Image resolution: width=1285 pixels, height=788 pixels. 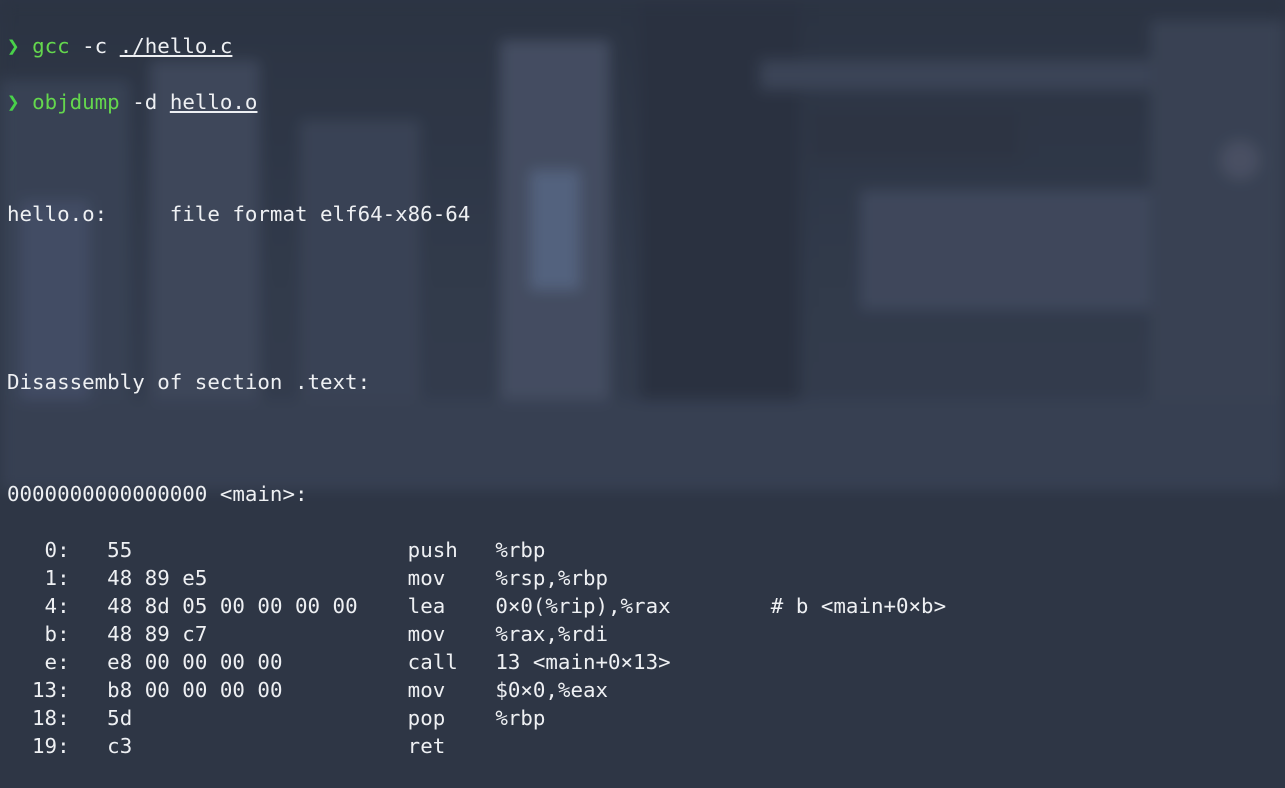 I want to click on instruction-bytes: 48 89 e5, so click(x=257, y=578).